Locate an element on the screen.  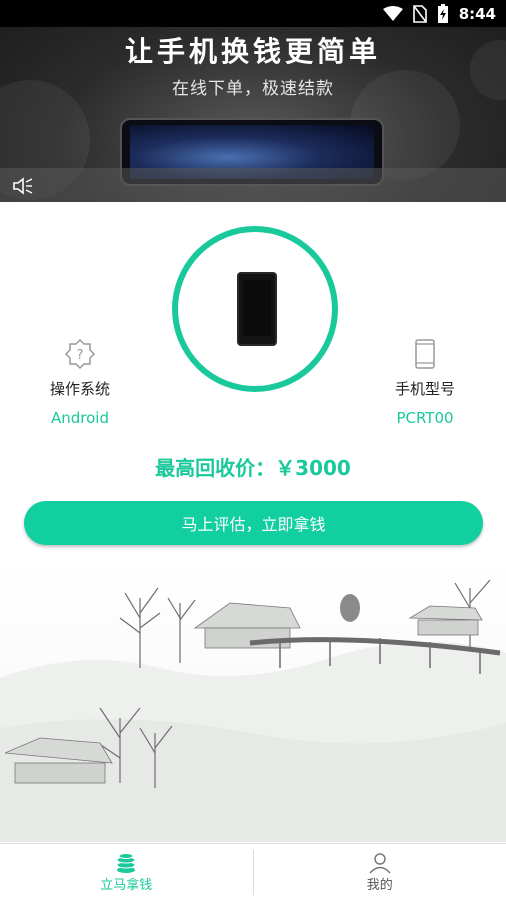
tab-get-money: 立马拿钱 is located at coordinates (126, 872).